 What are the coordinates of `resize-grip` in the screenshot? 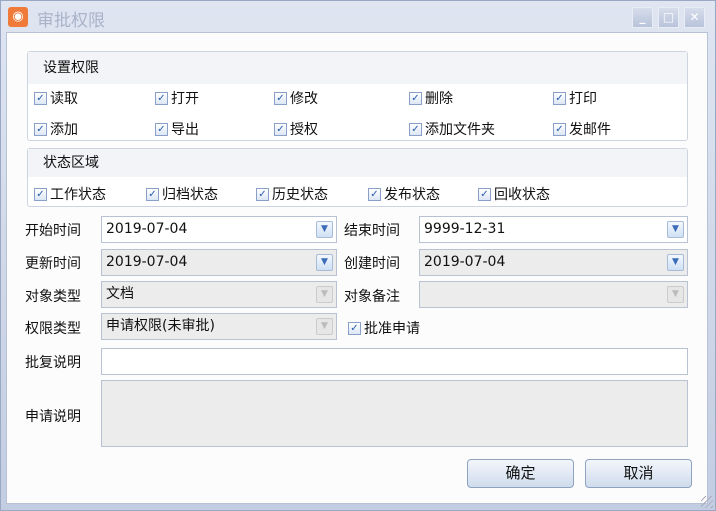 It's located at (707, 502).